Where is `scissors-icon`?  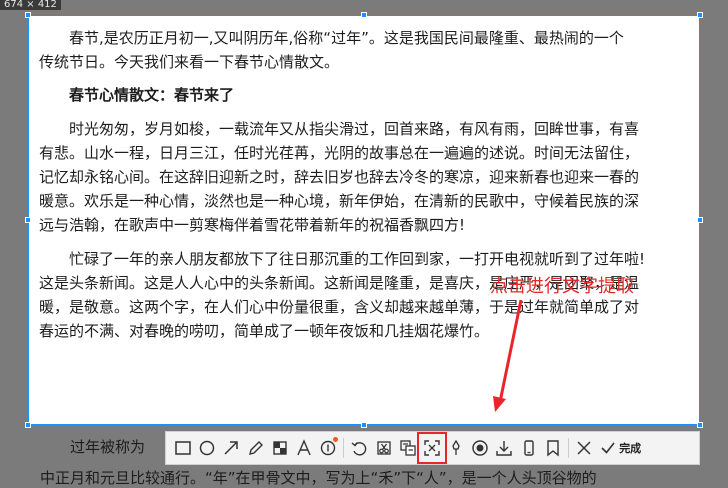
scissors-icon is located at coordinates (383, 448).